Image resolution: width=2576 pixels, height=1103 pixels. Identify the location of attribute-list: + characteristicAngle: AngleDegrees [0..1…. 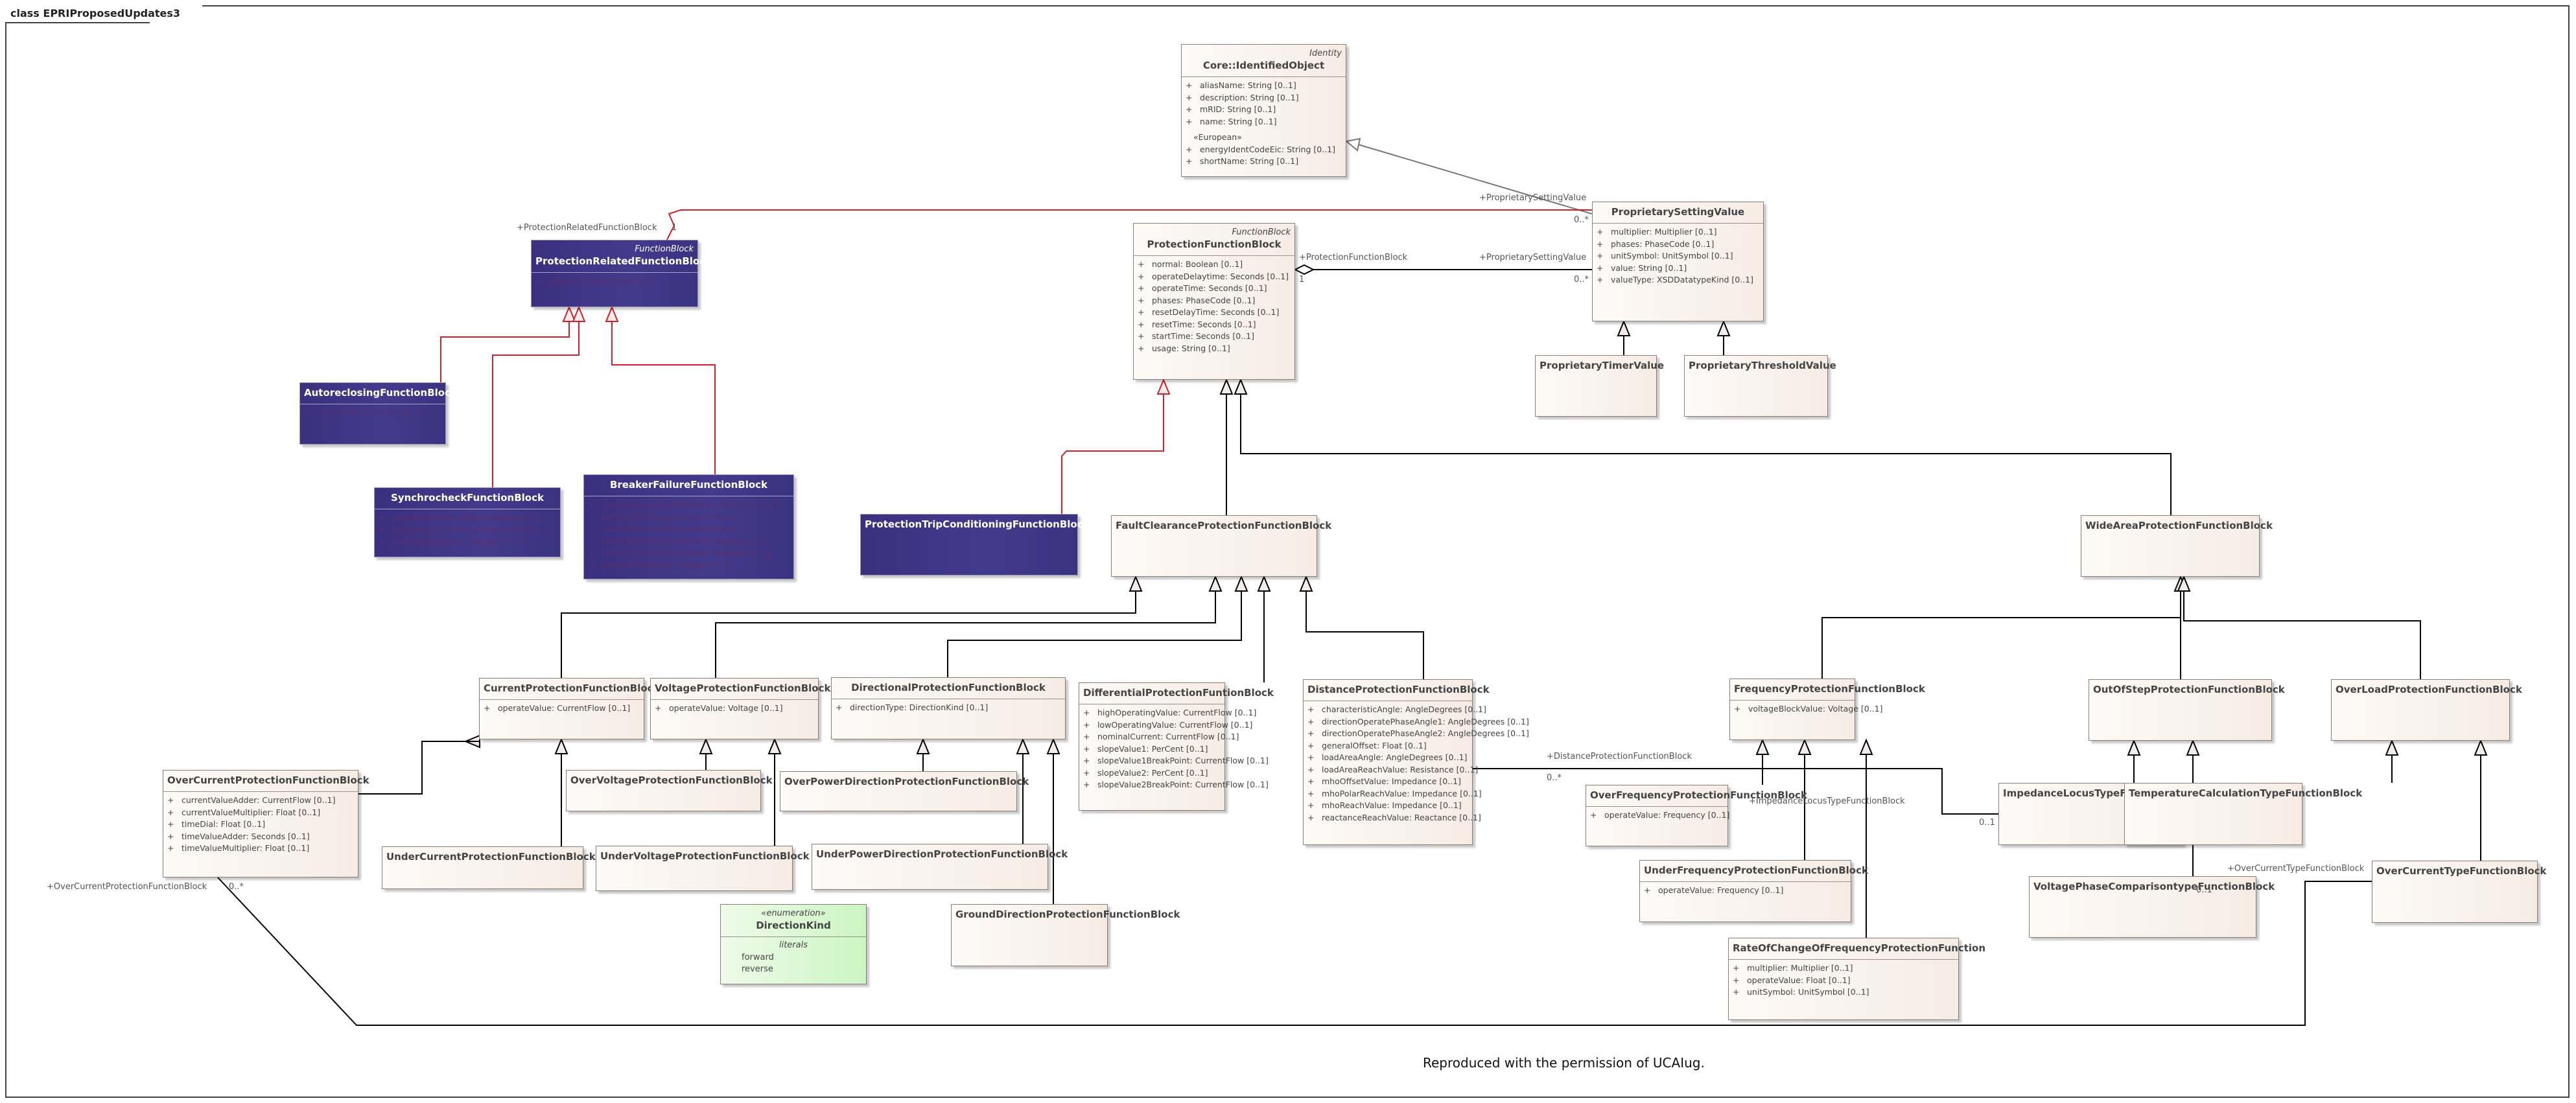
(1416, 763).